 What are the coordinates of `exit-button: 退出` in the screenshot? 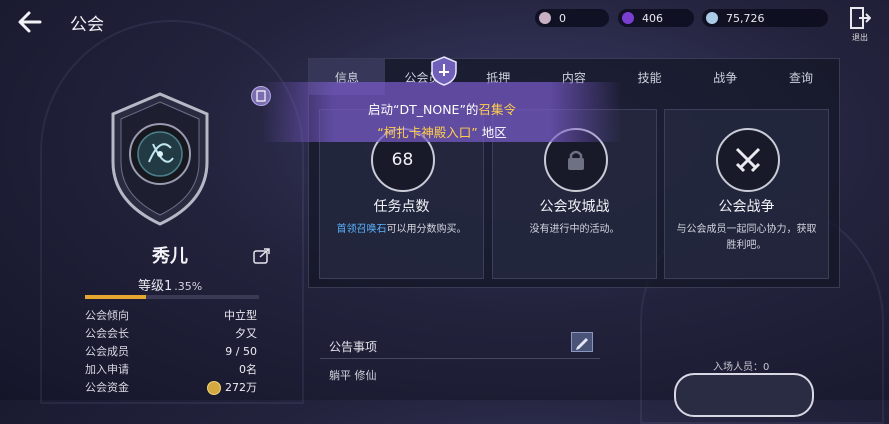 It's located at (860, 24).